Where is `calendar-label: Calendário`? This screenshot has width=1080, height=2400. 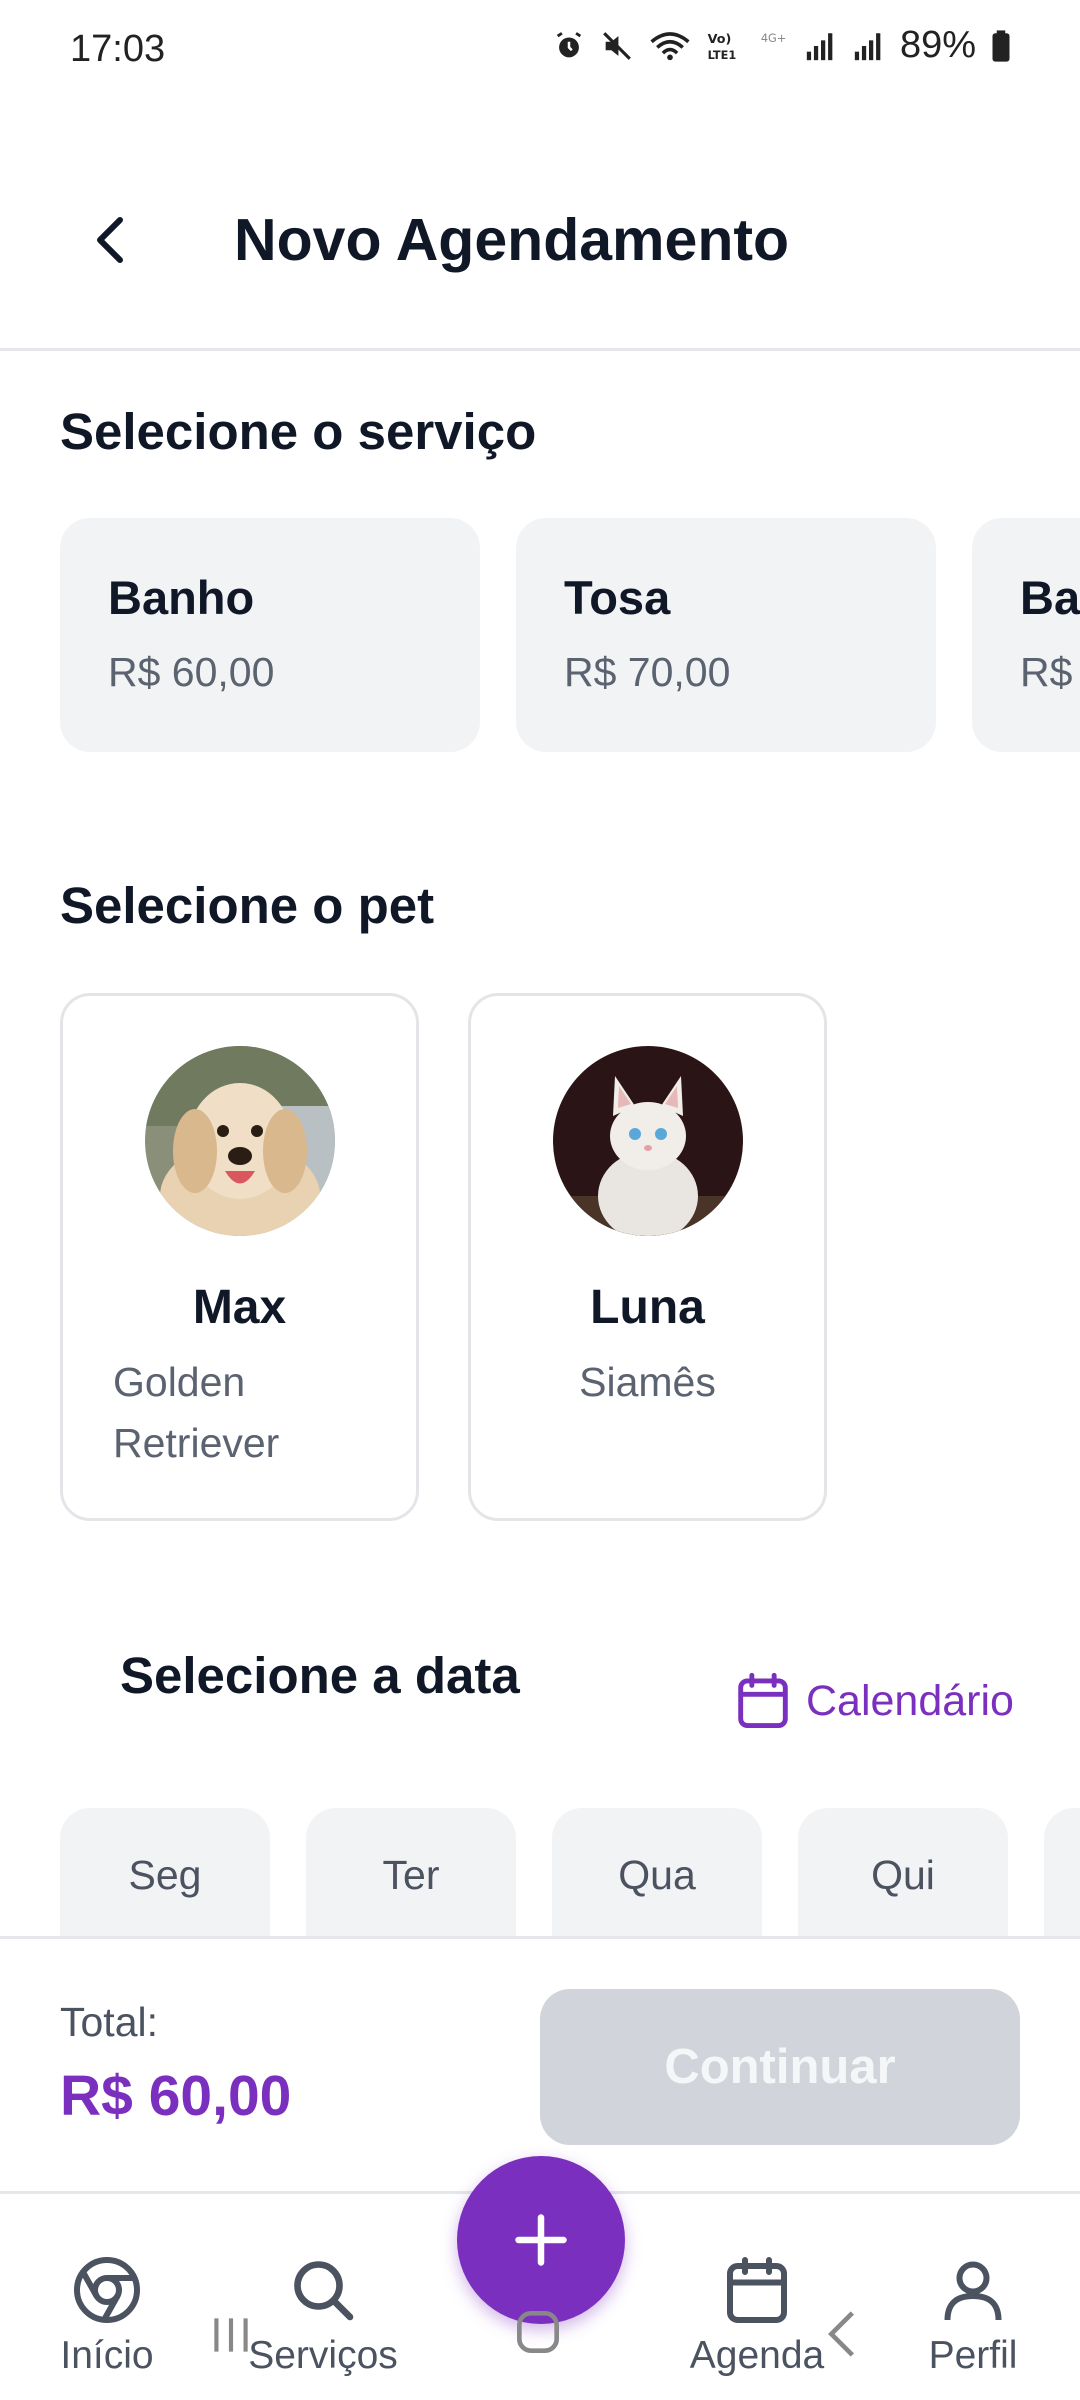
calendar-label: Calendário is located at coordinates (910, 1700).